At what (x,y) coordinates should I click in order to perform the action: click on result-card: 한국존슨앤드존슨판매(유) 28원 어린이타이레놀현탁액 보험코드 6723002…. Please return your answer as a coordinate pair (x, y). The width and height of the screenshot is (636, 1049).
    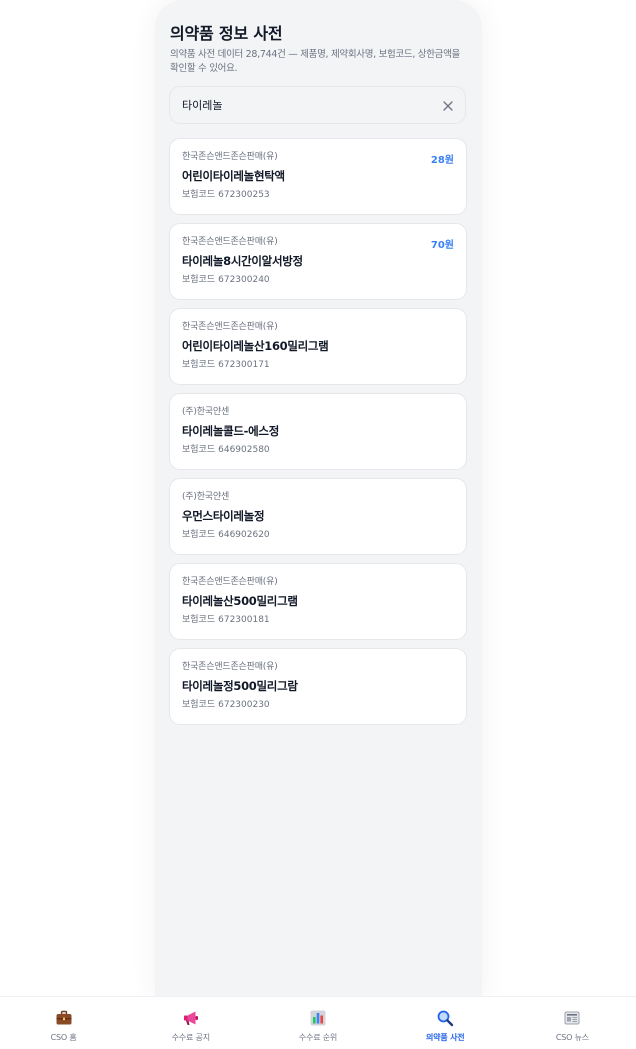
    Looking at the image, I should click on (318, 176).